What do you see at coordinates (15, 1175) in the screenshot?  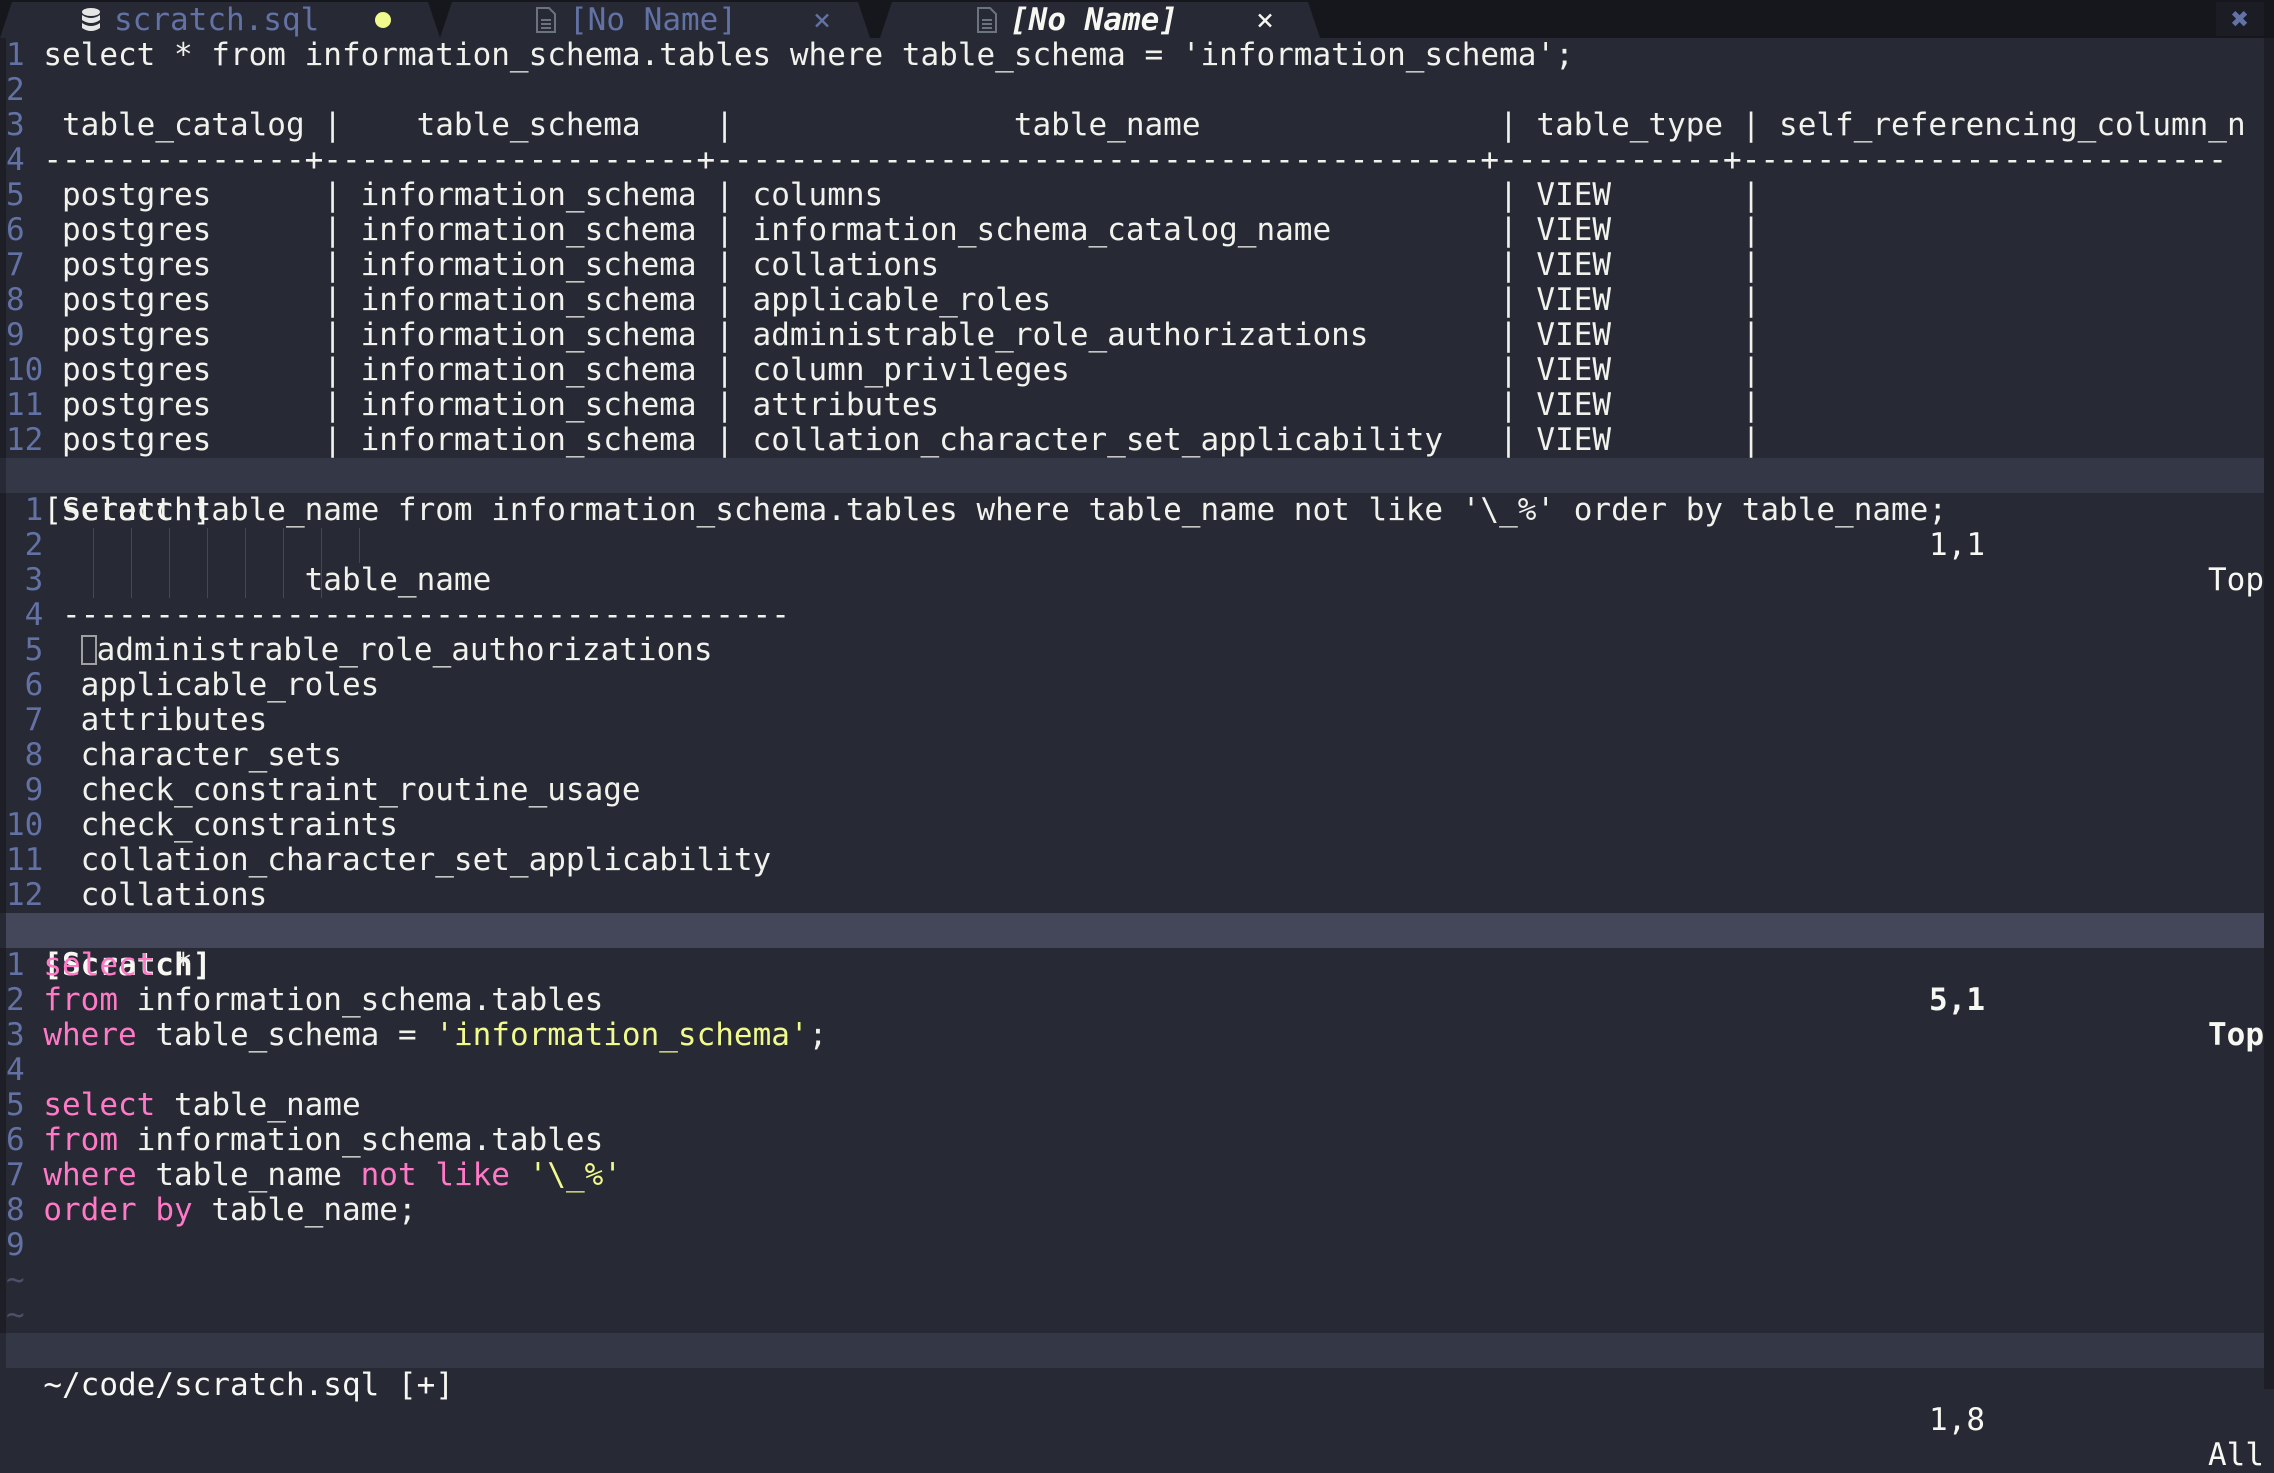 I see `line-number: 7` at bounding box center [15, 1175].